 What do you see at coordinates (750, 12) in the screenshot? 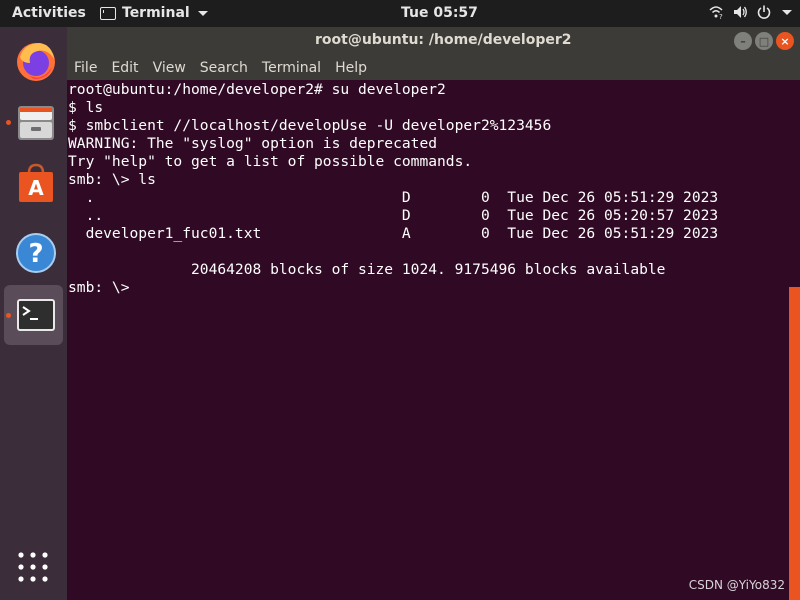
I see `status-area: ?` at bounding box center [750, 12].